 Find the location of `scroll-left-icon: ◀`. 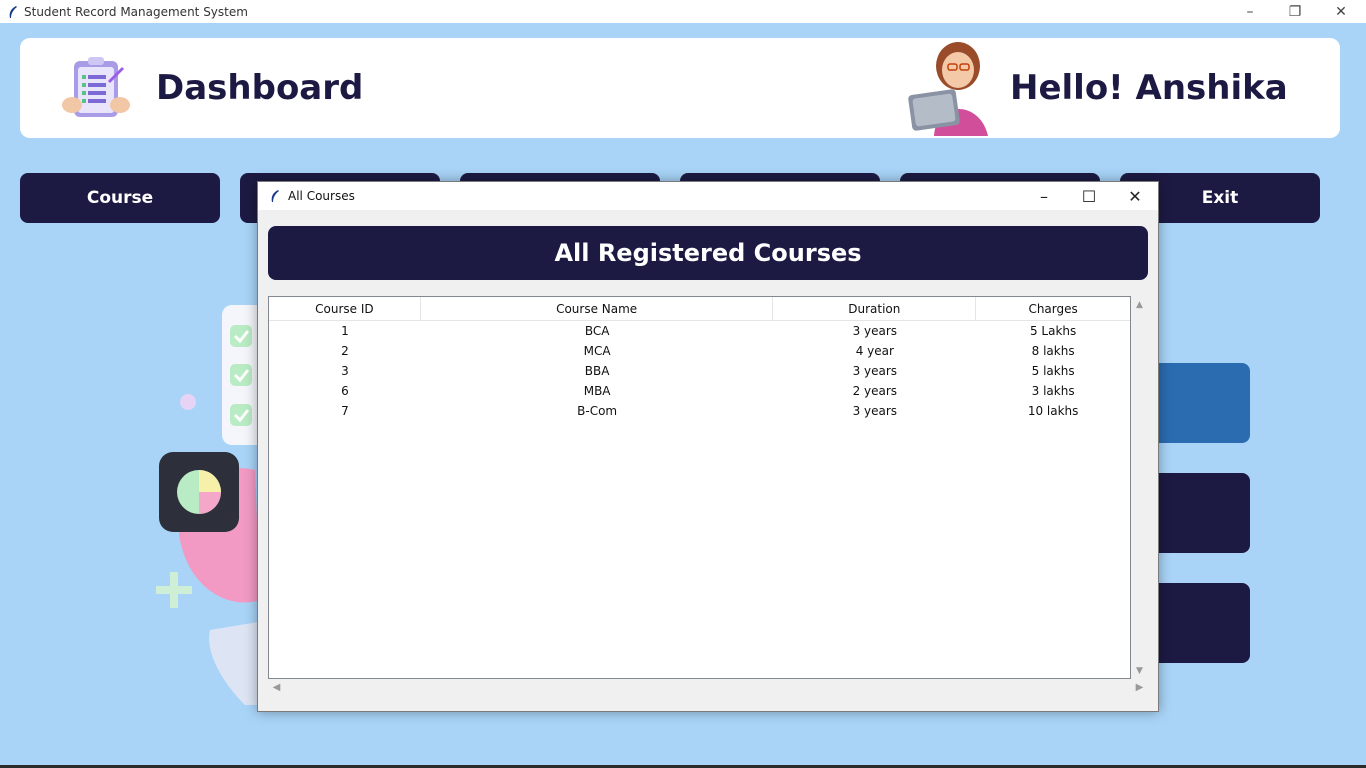

scroll-left-icon: ◀ is located at coordinates (276, 687).